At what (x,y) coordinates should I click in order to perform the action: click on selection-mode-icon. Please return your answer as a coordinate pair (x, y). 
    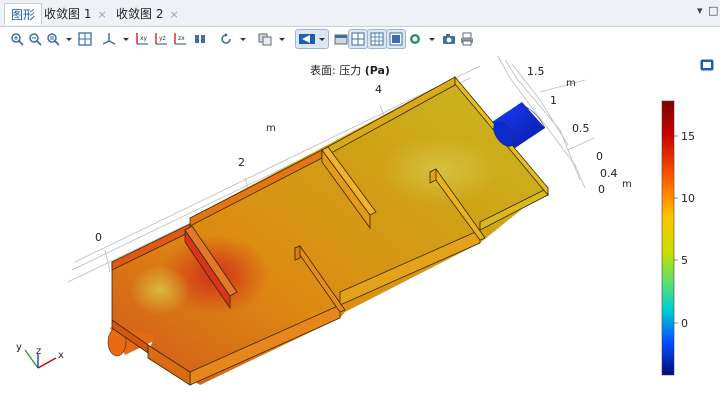
    Looking at the image, I should click on (312, 39).